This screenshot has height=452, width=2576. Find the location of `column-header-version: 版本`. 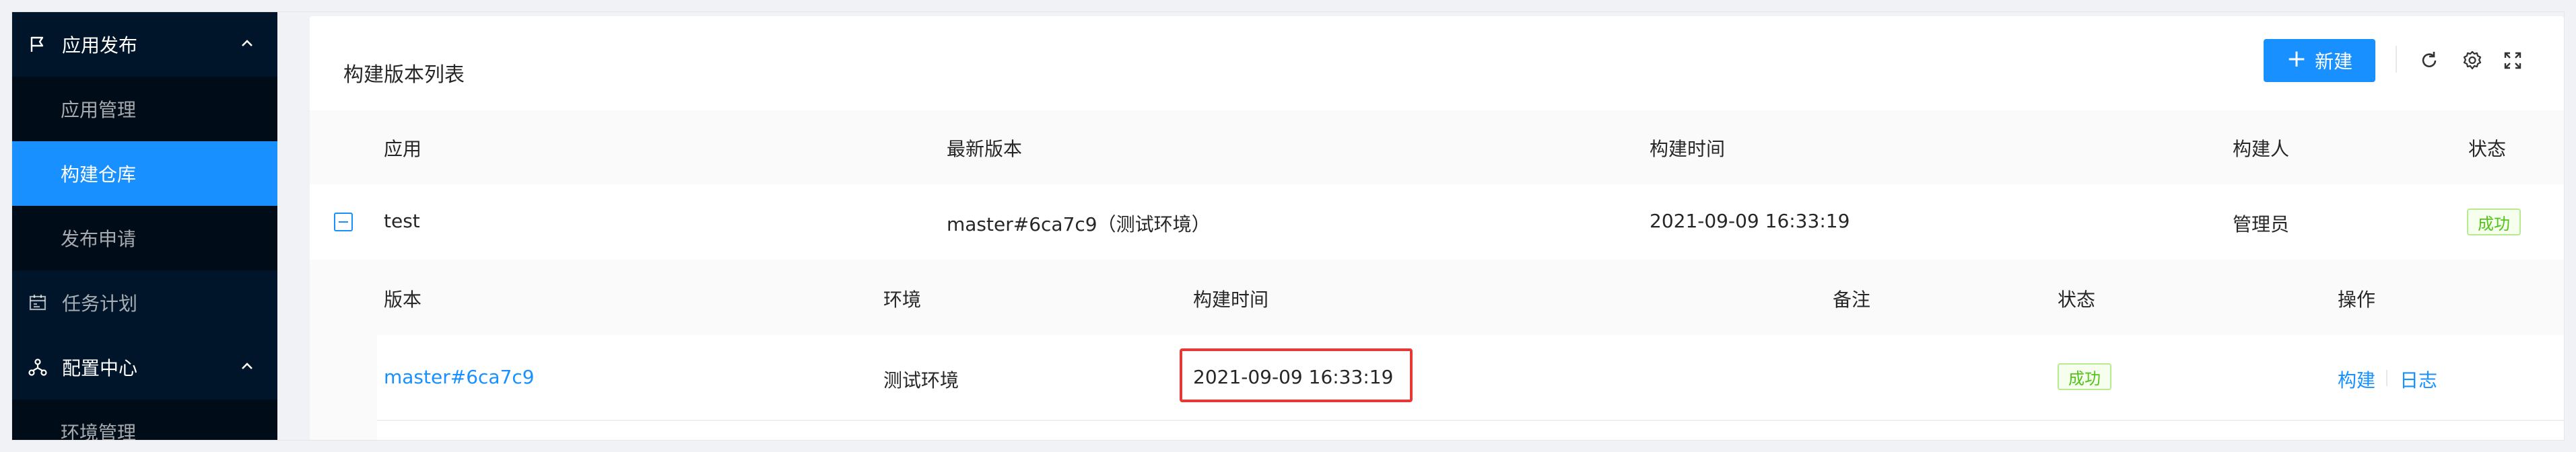

column-header-version: 版本 is located at coordinates (403, 300).